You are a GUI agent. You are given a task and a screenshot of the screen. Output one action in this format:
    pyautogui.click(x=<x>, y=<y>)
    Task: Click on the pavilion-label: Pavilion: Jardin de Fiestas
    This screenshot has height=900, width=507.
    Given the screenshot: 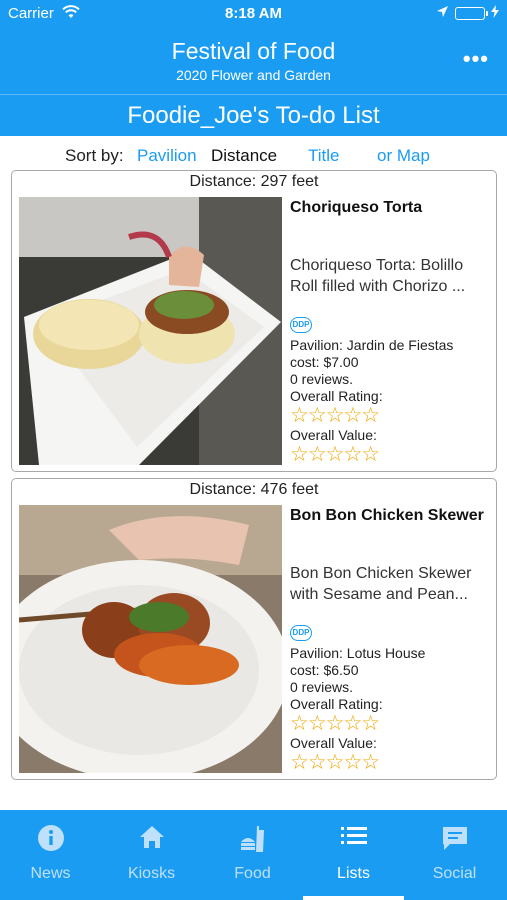 What is the action you would take?
    pyautogui.click(x=372, y=345)
    